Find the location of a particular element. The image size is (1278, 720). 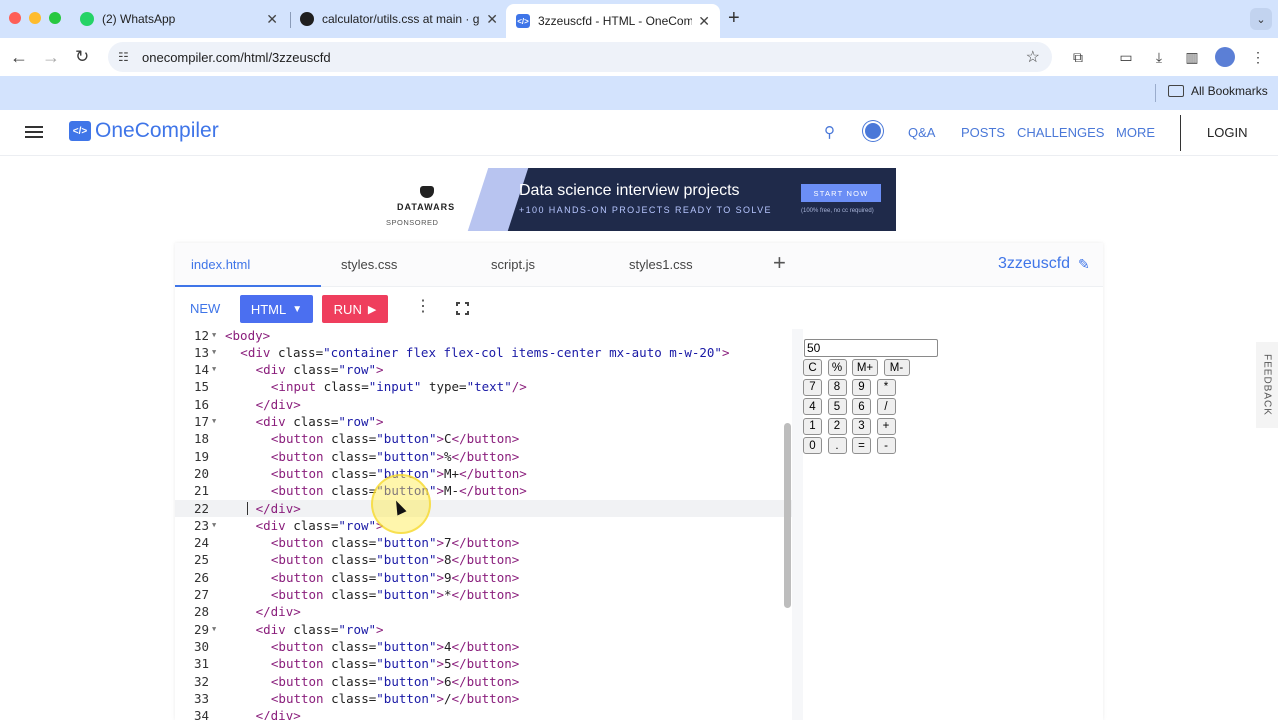

theme-toggle-icon is located at coordinates (873, 131).